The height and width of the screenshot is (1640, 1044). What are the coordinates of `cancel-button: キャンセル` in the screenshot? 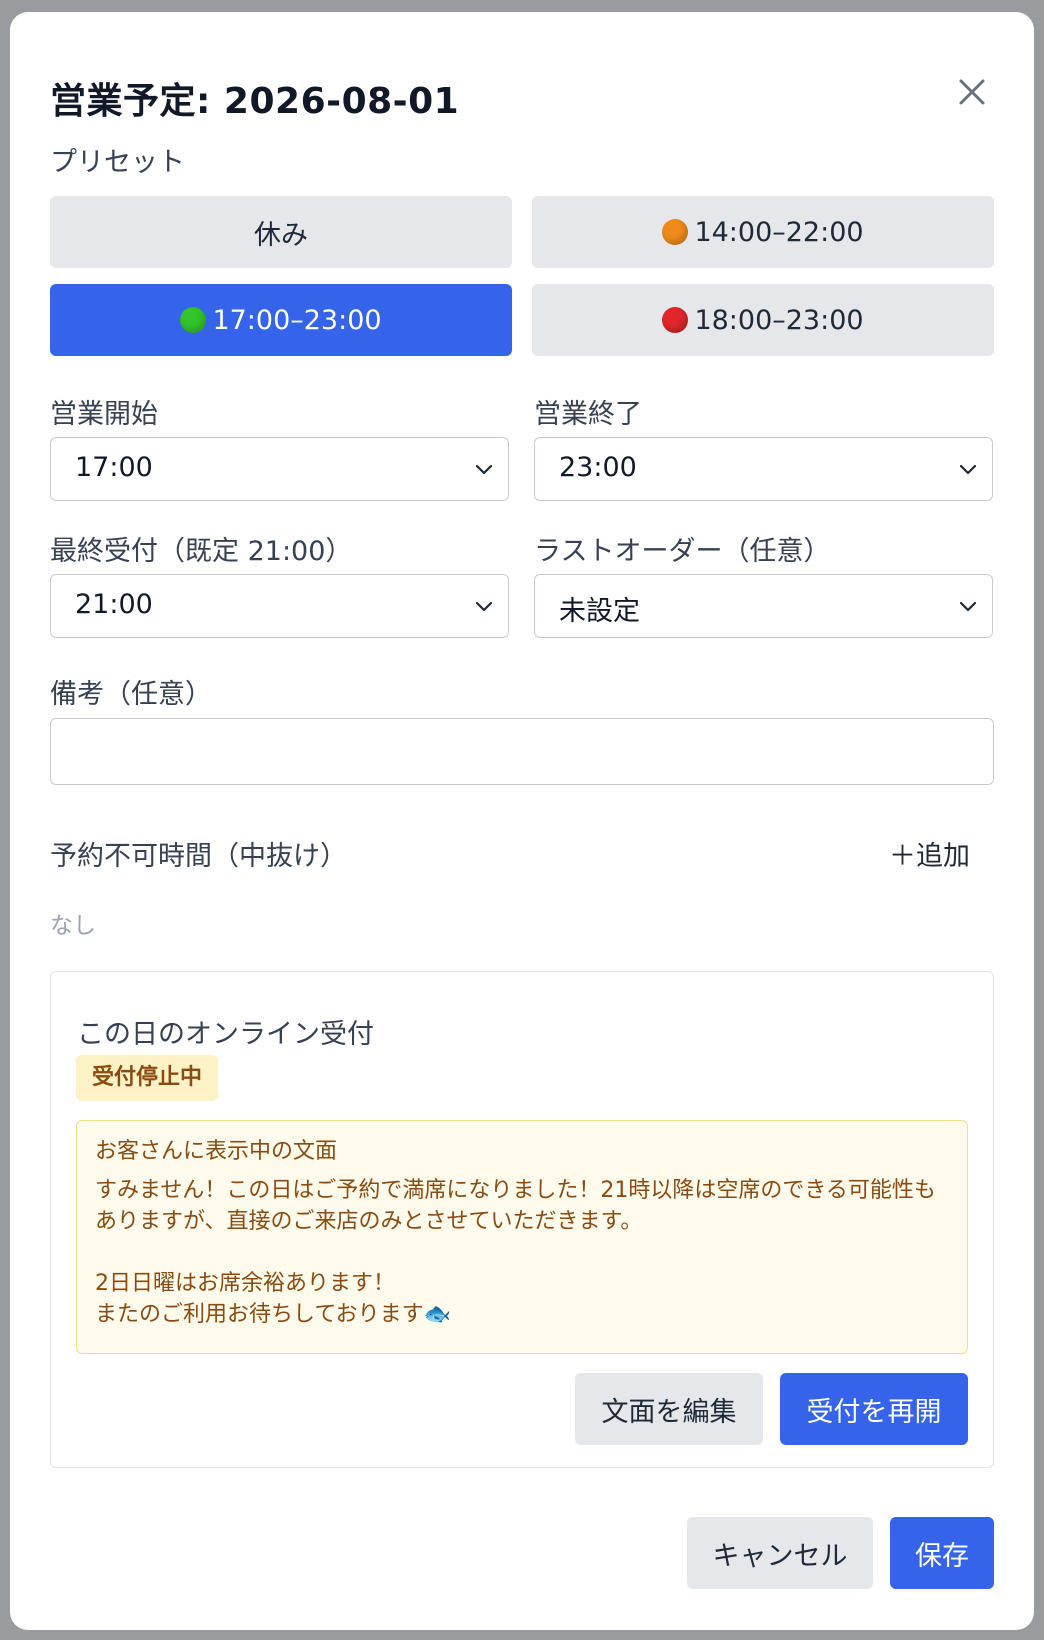 It's located at (780, 1553).